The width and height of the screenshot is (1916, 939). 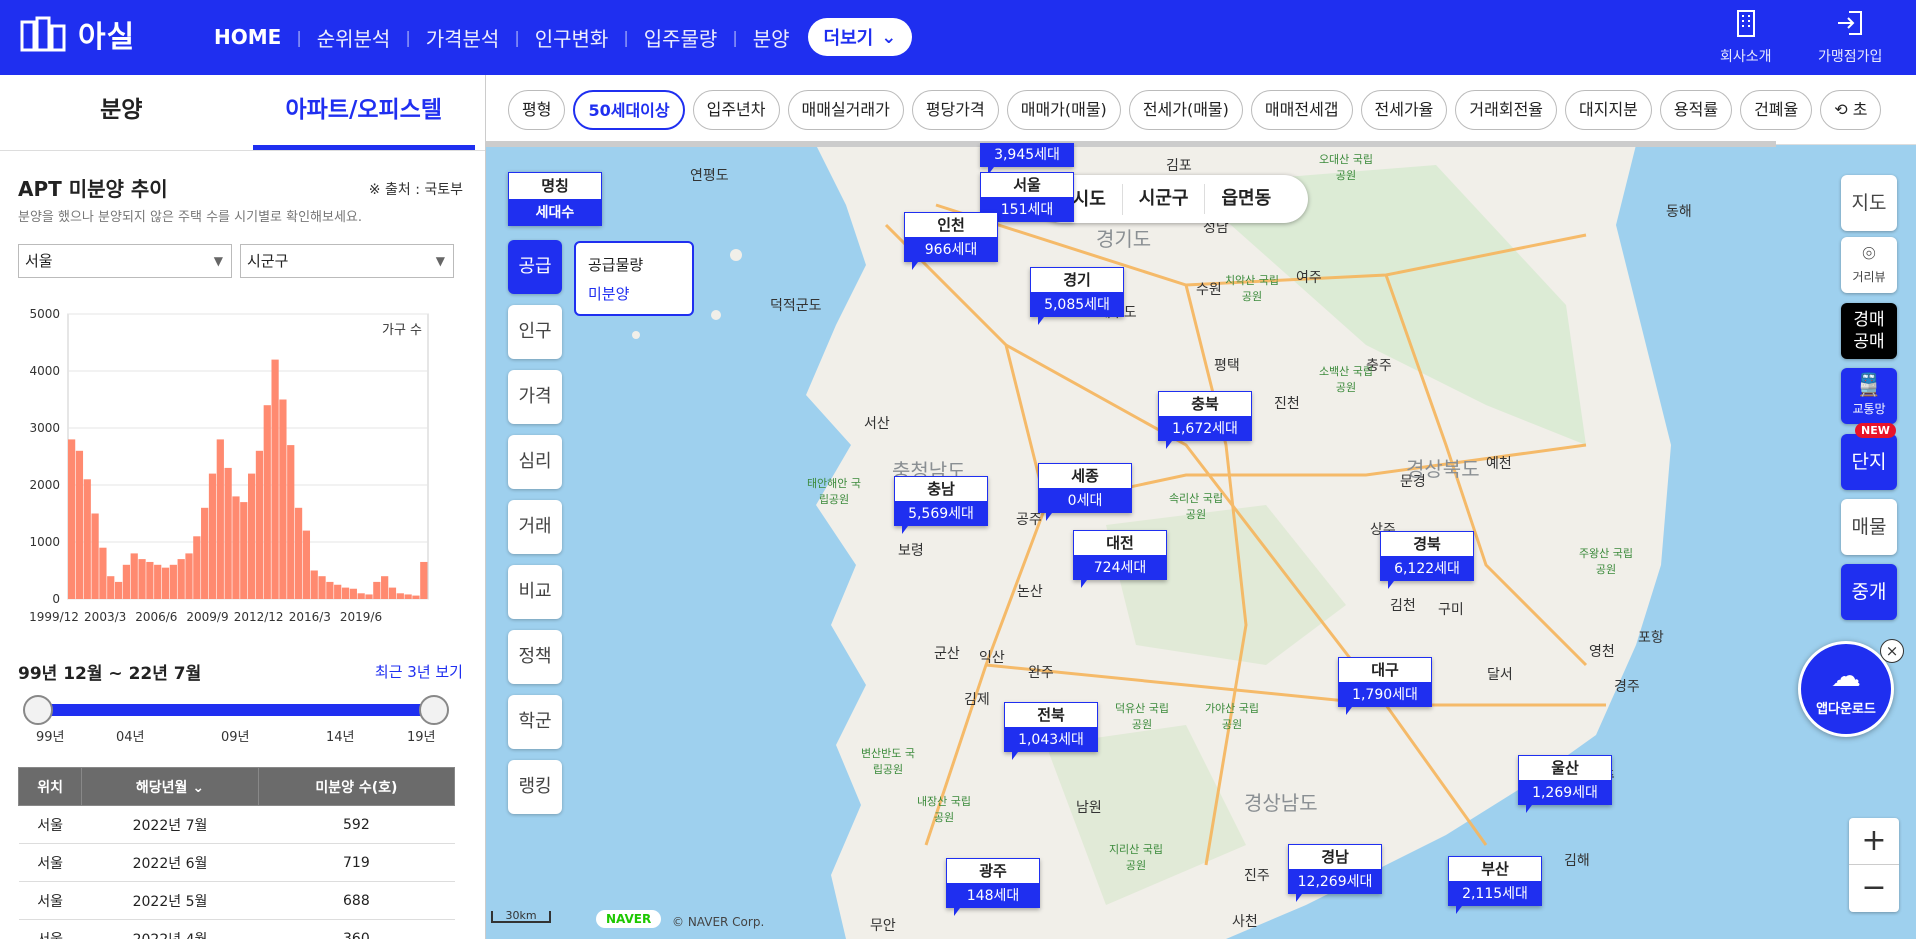 I want to click on x-tick-label: 2016/3, so click(x=310, y=617).